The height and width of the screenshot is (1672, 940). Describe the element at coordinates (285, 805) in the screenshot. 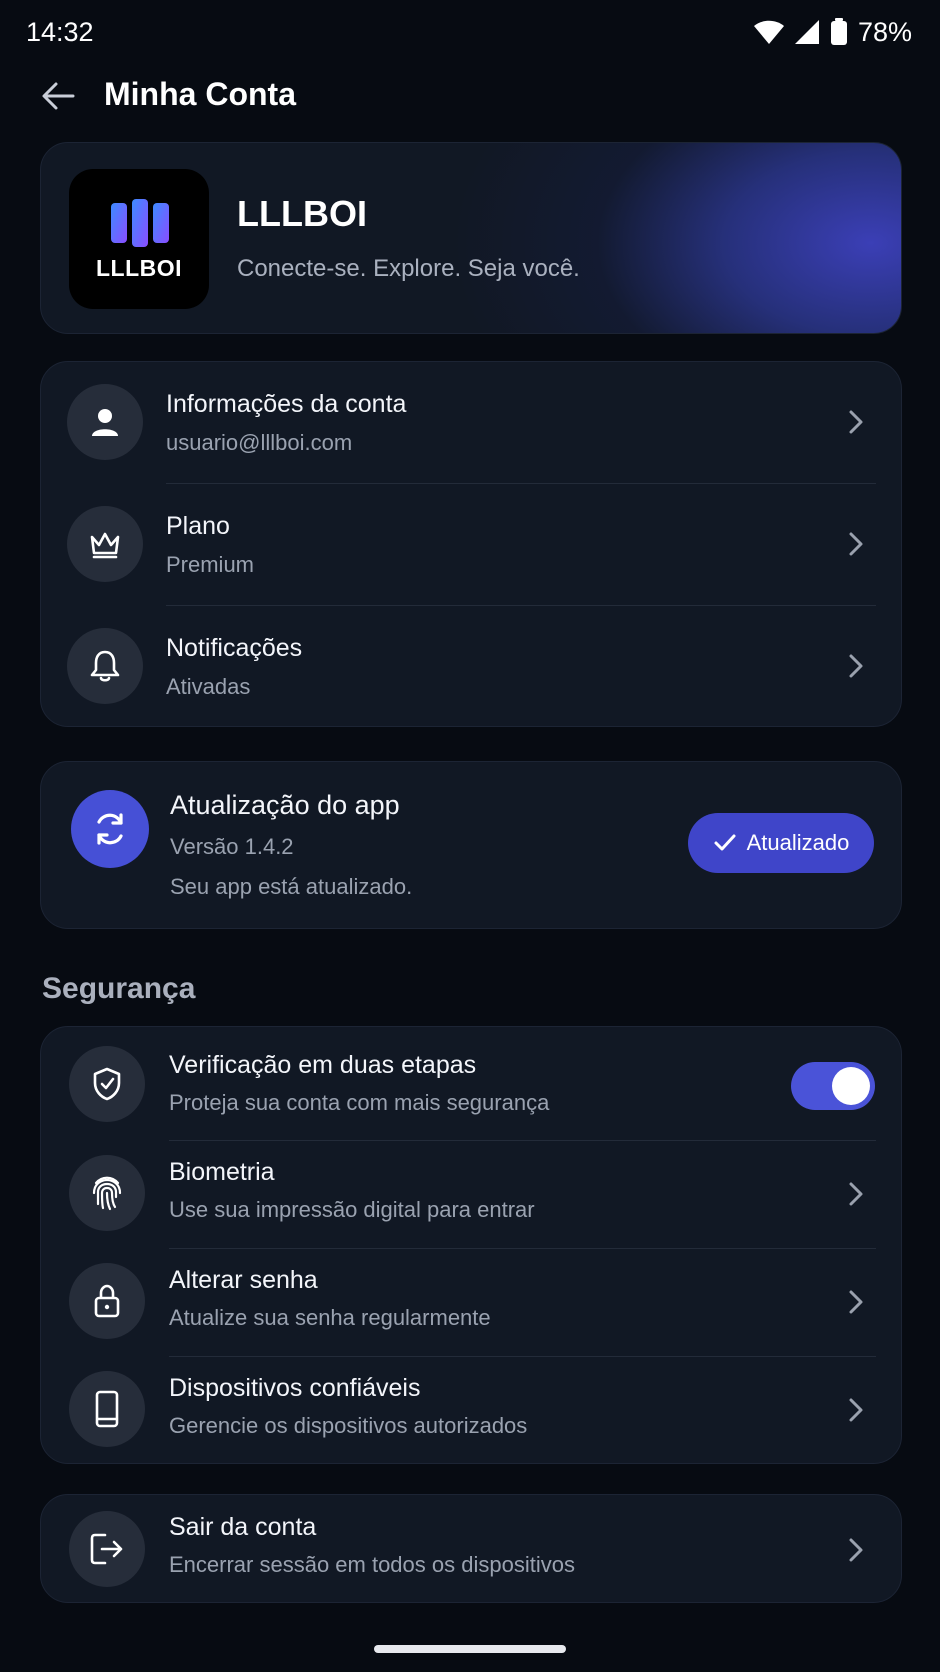

I see `update-title: Atualização do app` at that location.